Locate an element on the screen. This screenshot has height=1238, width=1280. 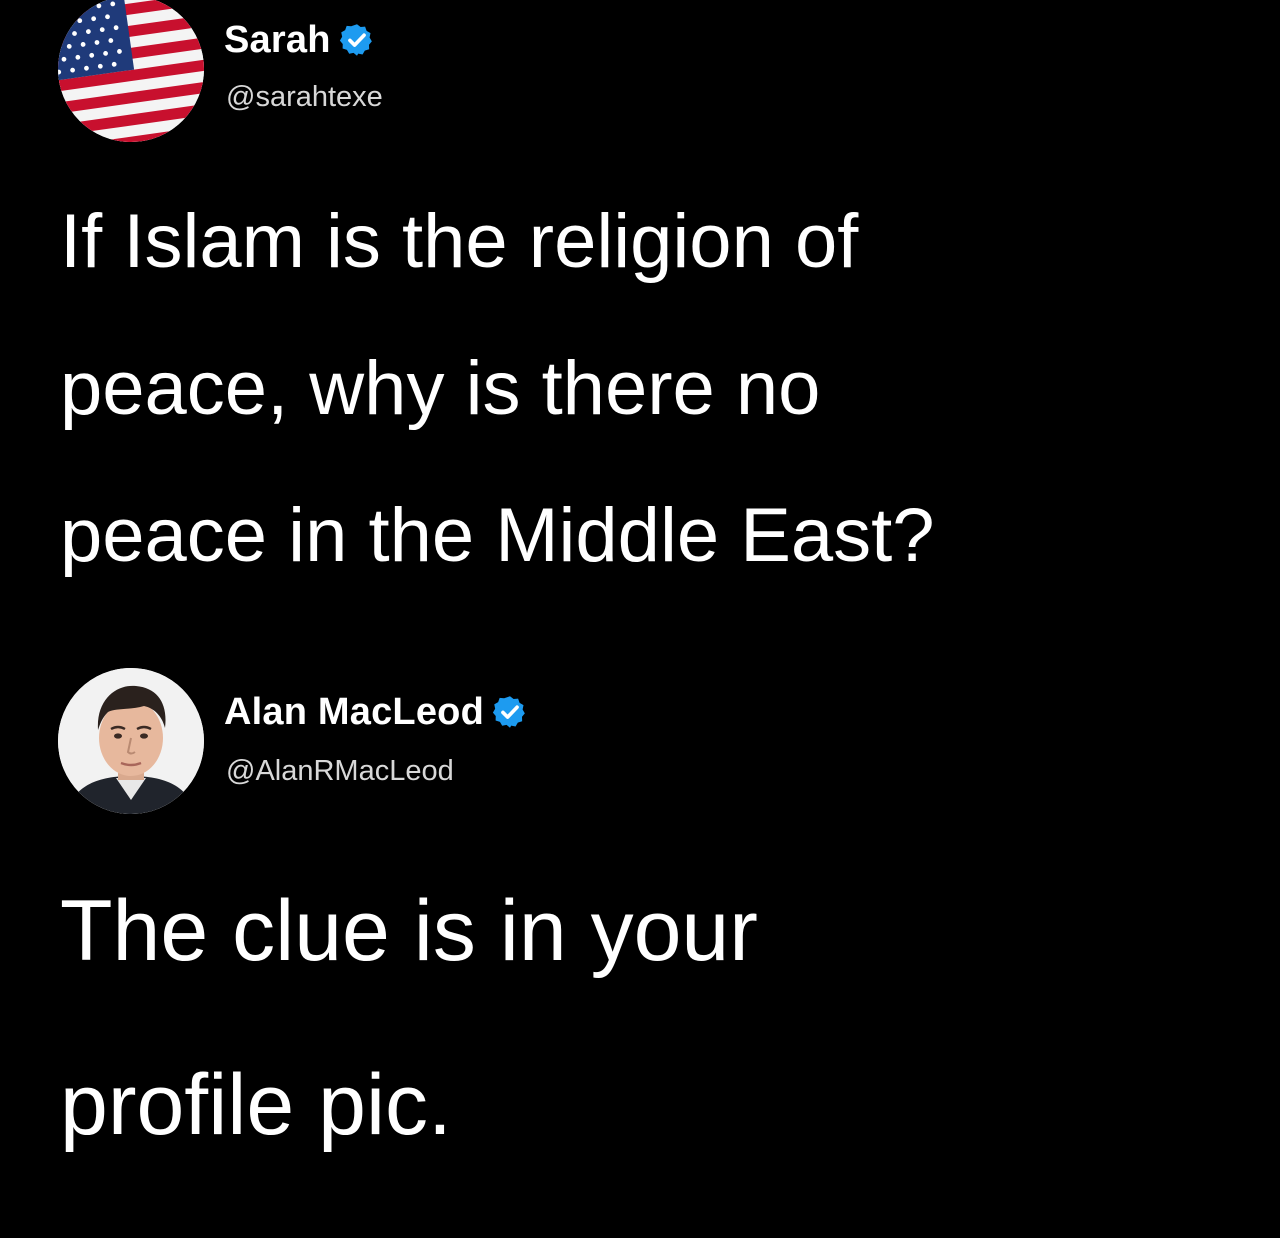
tweet-text-line: The clue is in your is located at coordinates (409, 931).